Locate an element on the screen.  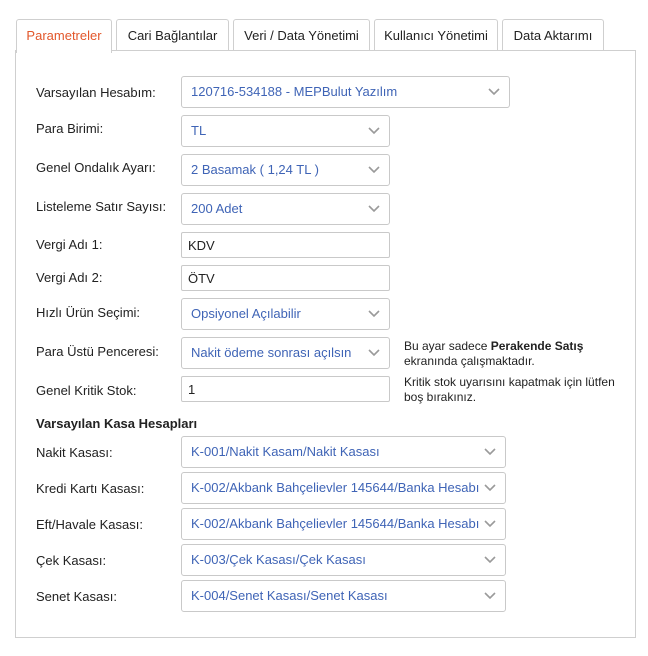
rows-select: 200 Adet is located at coordinates (285, 209).